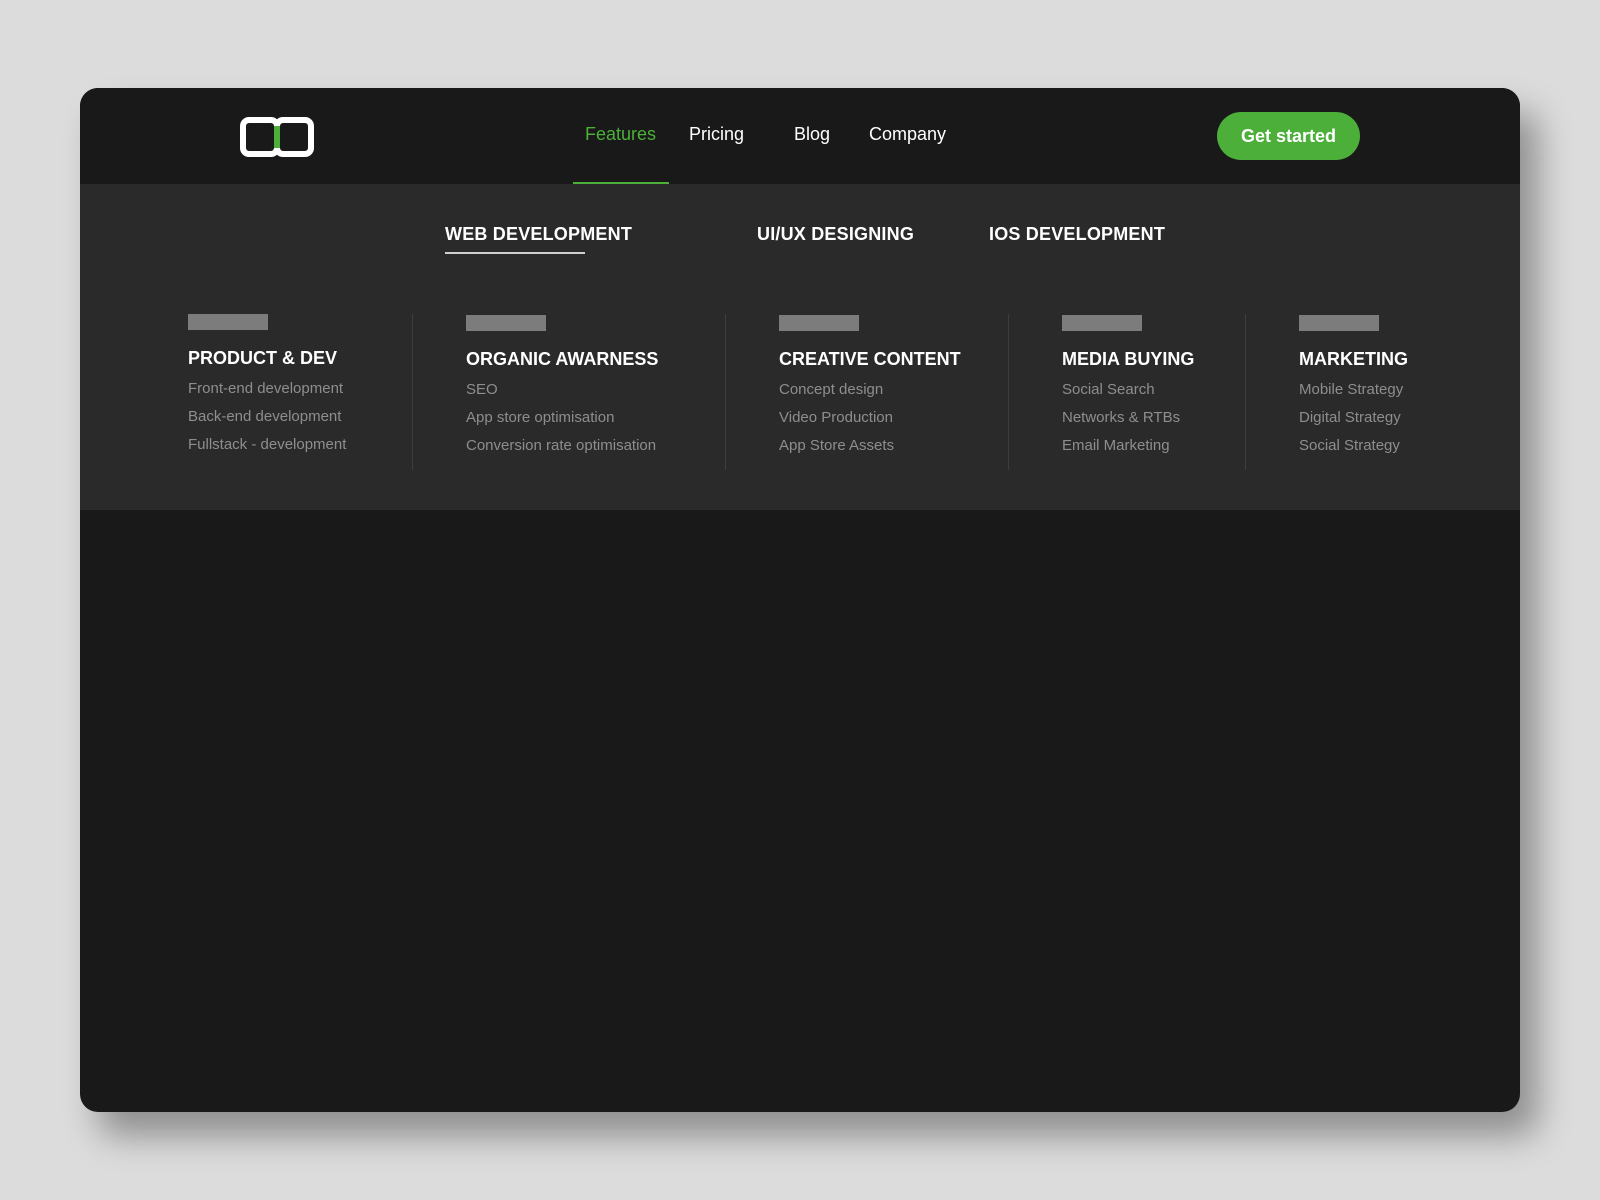 This screenshot has width=1600, height=1200. What do you see at coordinates (620, 134) in the screenshot?
I see `nav-features: Features` at bounding box center [620, 134].